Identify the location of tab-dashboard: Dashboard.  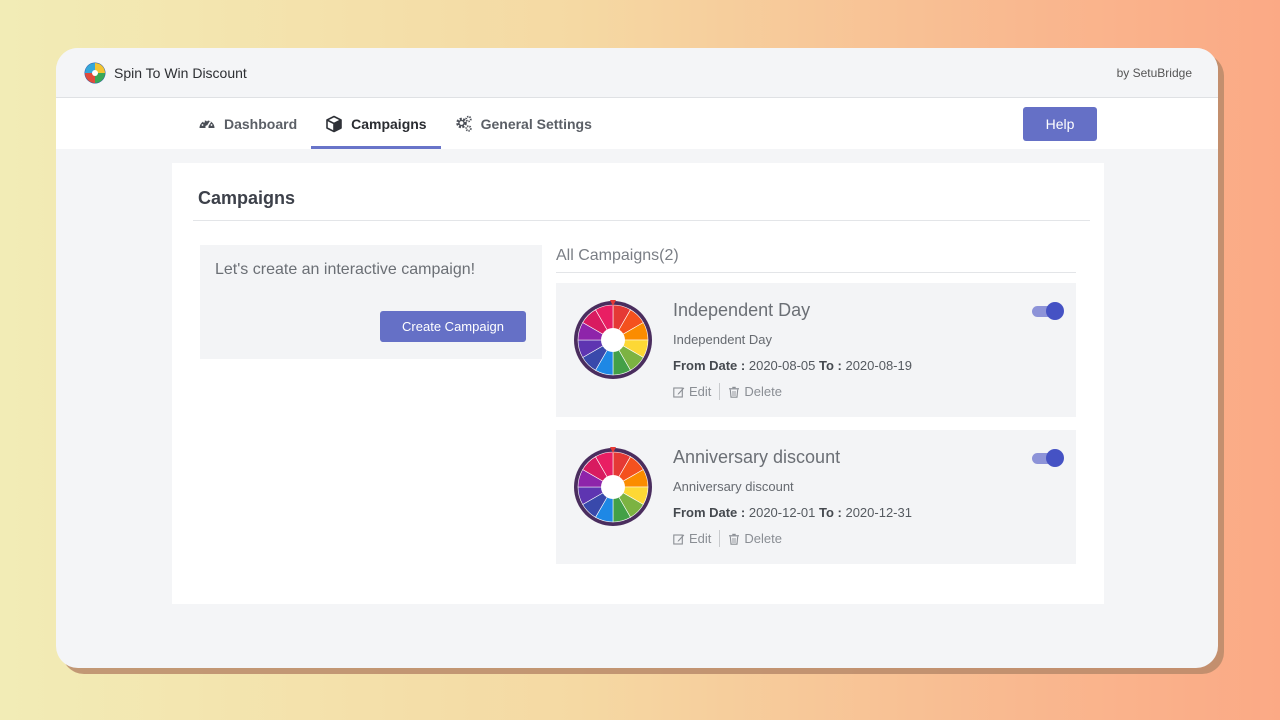
(247, 123).